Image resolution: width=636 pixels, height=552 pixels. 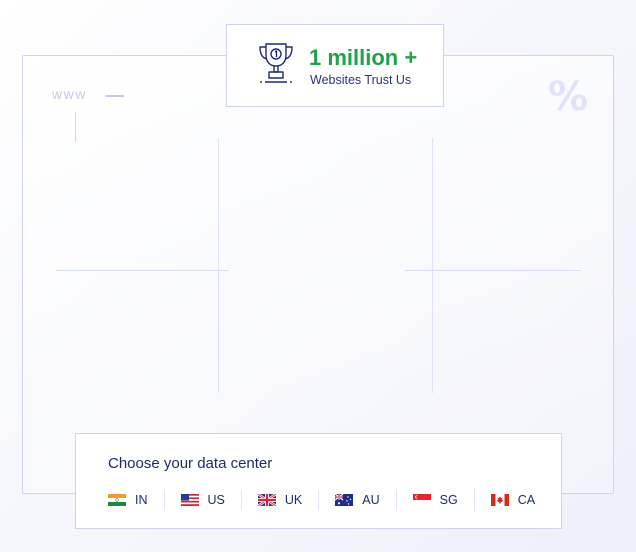 What do you see at coordinates (141, 500) in the screenshot?
I see `data-center-code: IN` at bounding box center [141, 500].